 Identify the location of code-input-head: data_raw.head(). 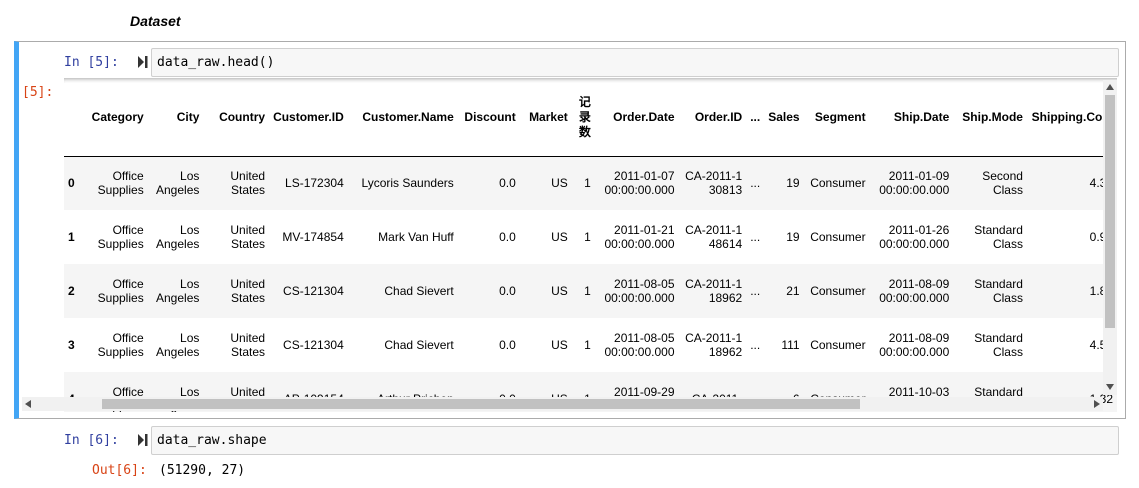
(635, 62).